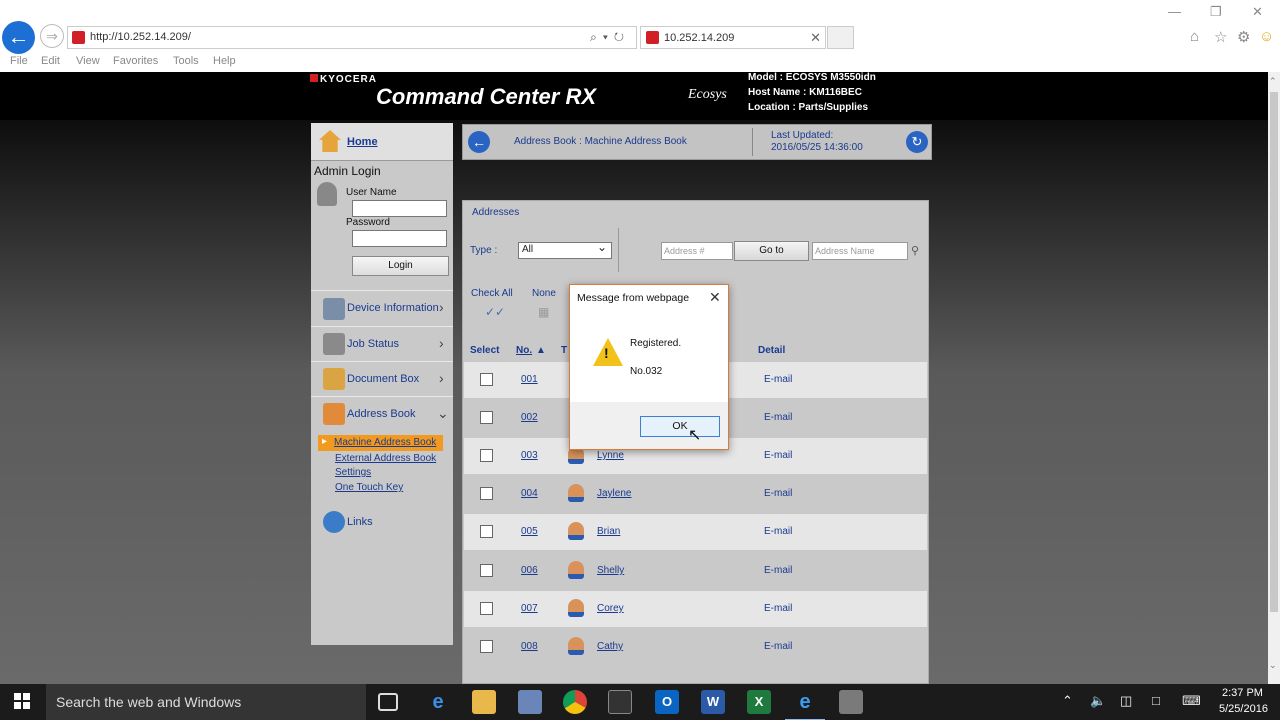  What do you see at coordinates (388, 702) in the screenshot?
I see `task-view-icon` at bounding box center [388, 702].